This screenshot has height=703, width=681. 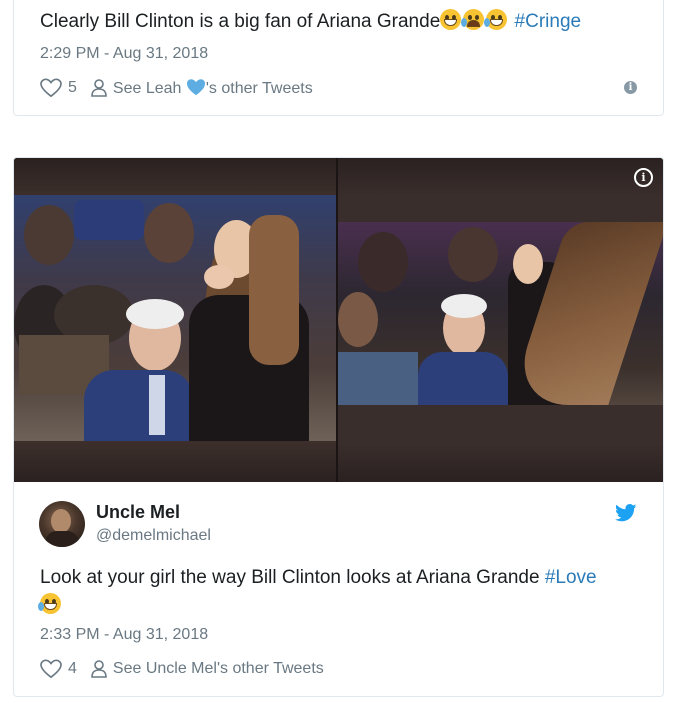 I want to click on tweet-actions: 4 See Uncle Mel's other Tweets, so click(x=182, y=669).